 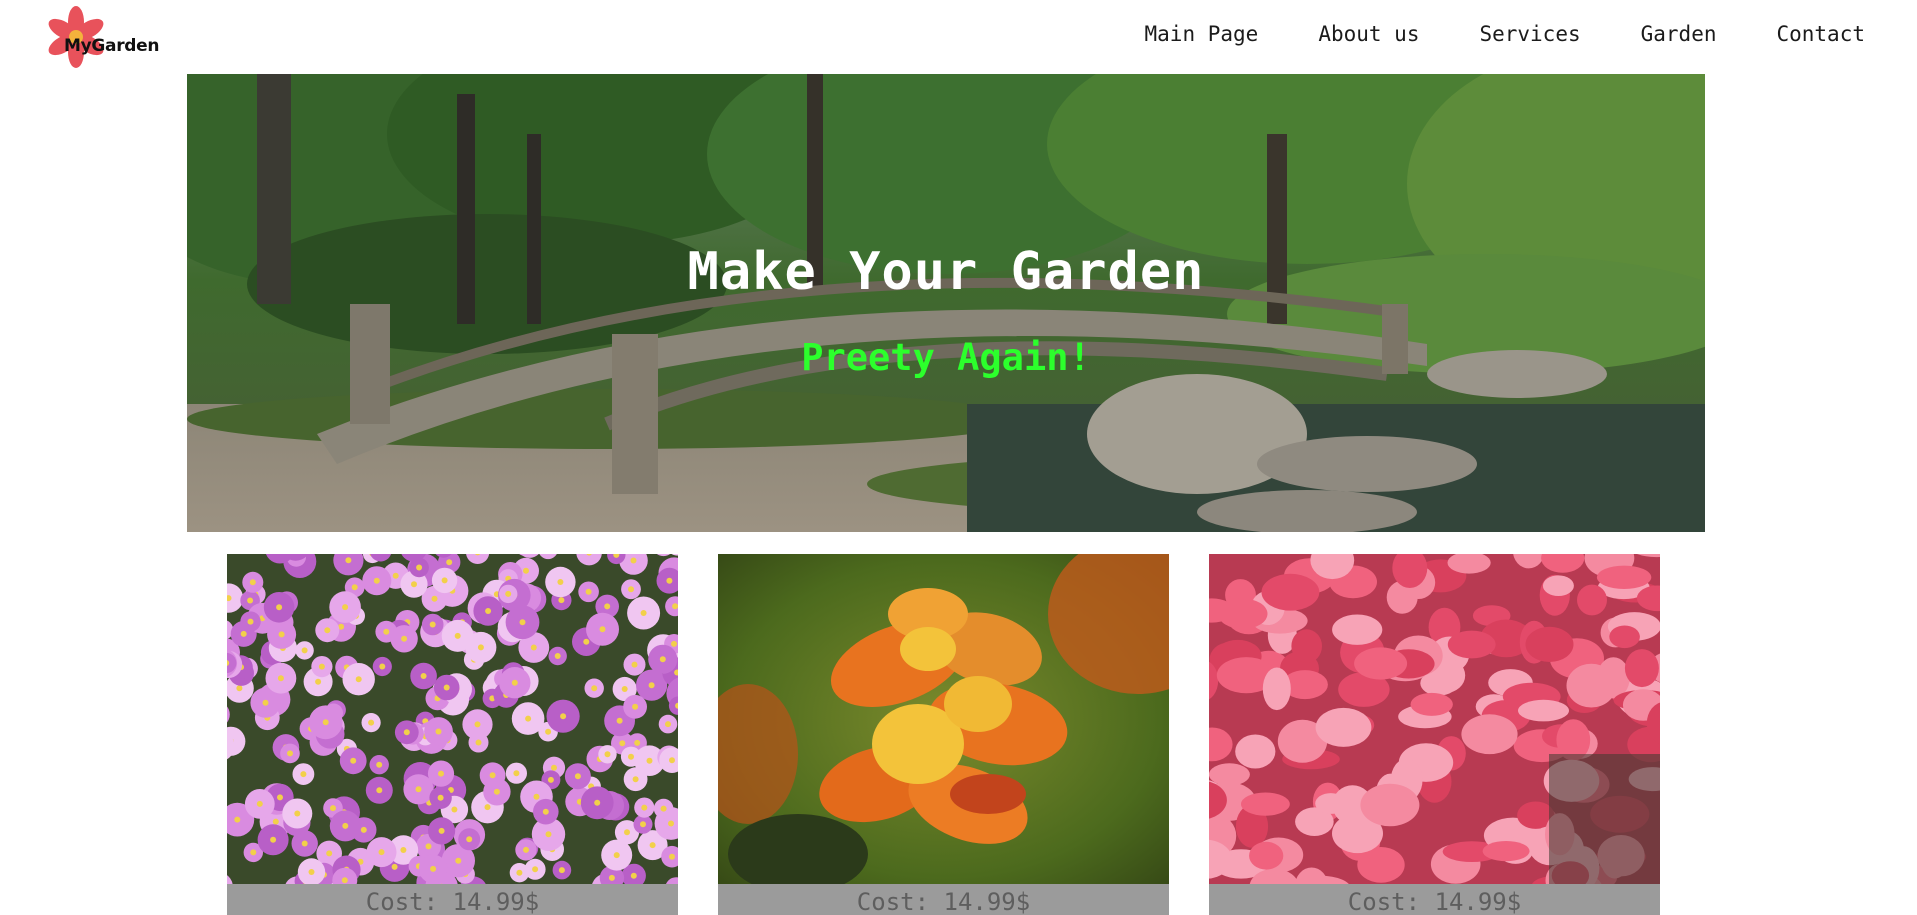 I want to click on nav-services: Services, so click(x=1529, y=34).